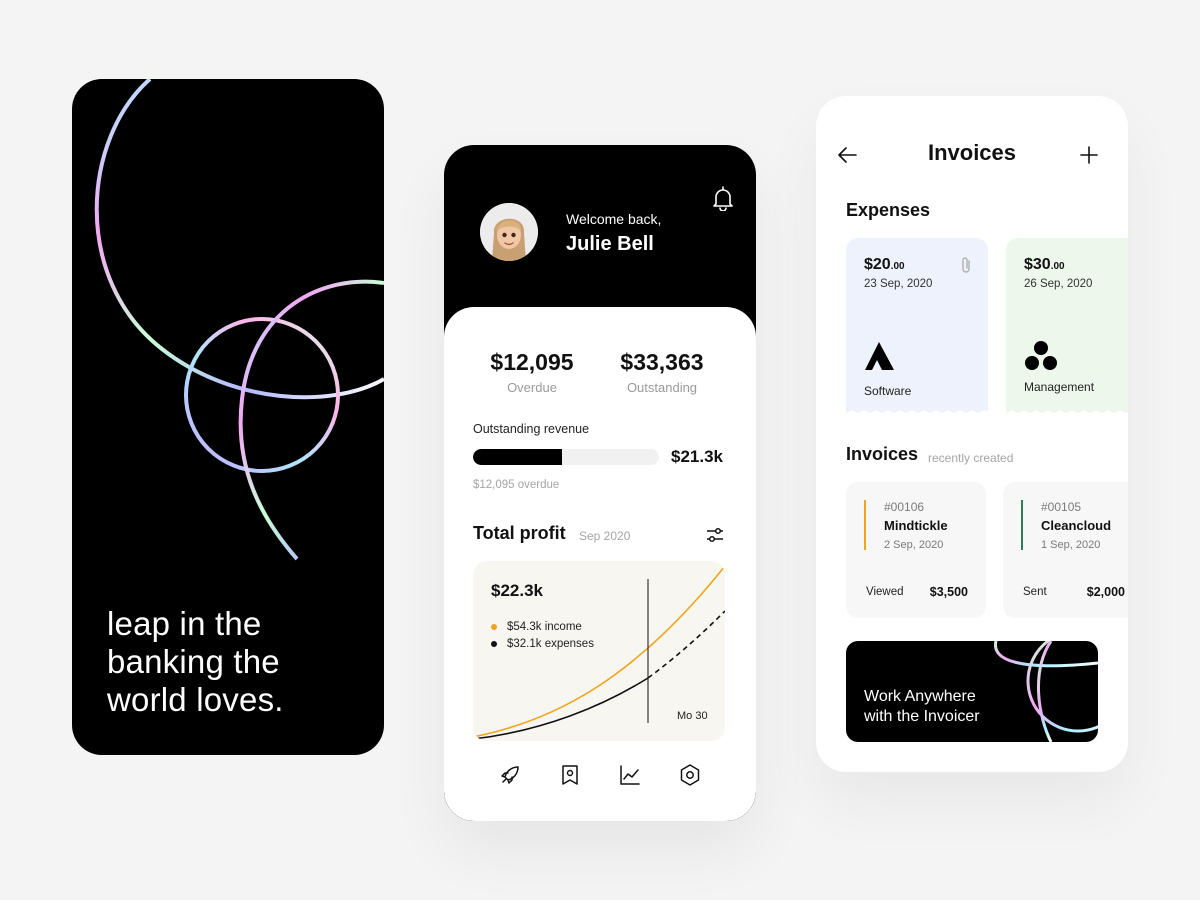 Image resolution: width=1200 pixels, height=900 pixels. What do you see at coordinates (1089, 155) in the screenshot?
I see `plus-icon` at bounding box center [1089, 155].